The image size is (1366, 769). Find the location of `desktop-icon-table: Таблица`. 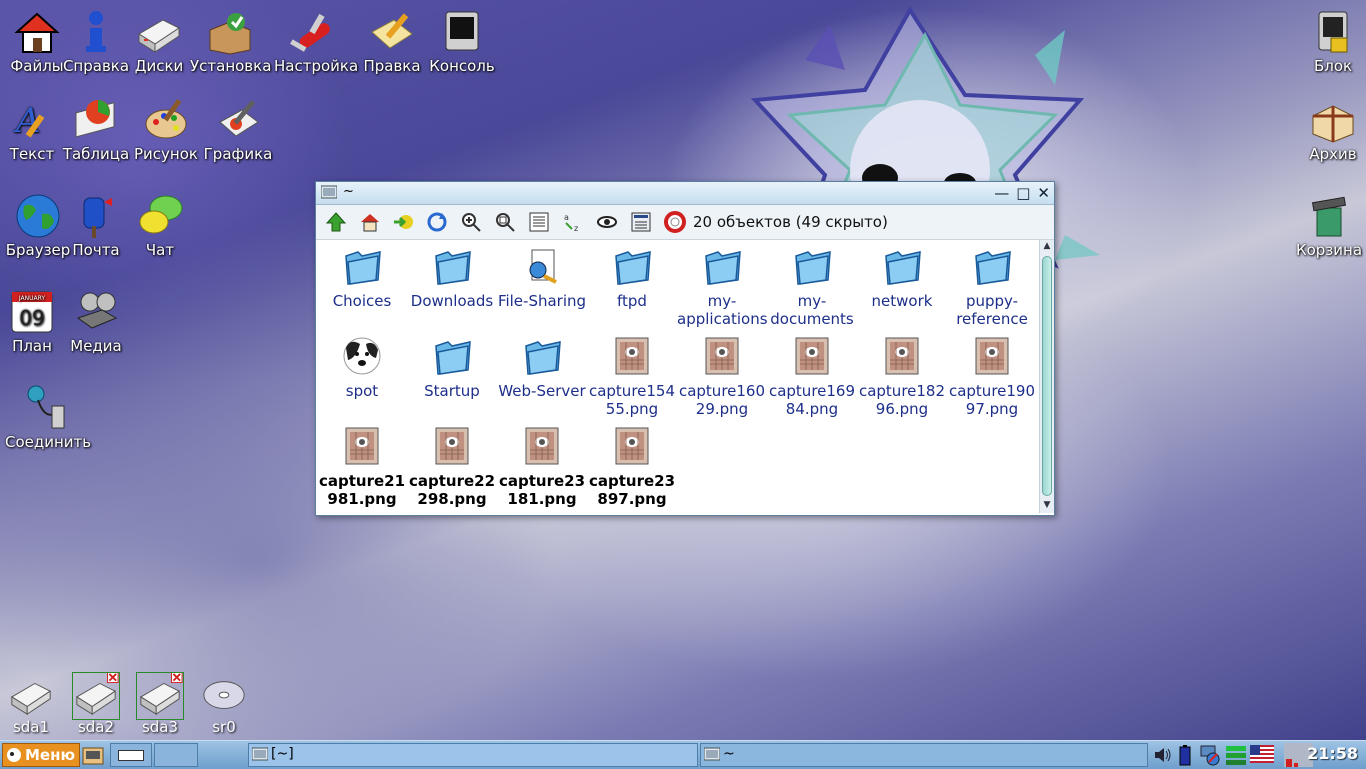

desktop-icon-table: Таблица is located at coordinates (96, 129).